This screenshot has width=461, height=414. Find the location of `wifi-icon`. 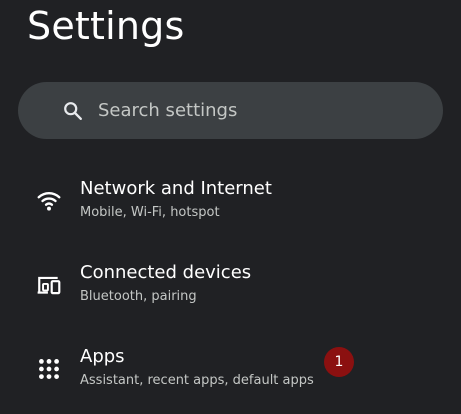

wifi-icon is located at coordinates (49, 201).